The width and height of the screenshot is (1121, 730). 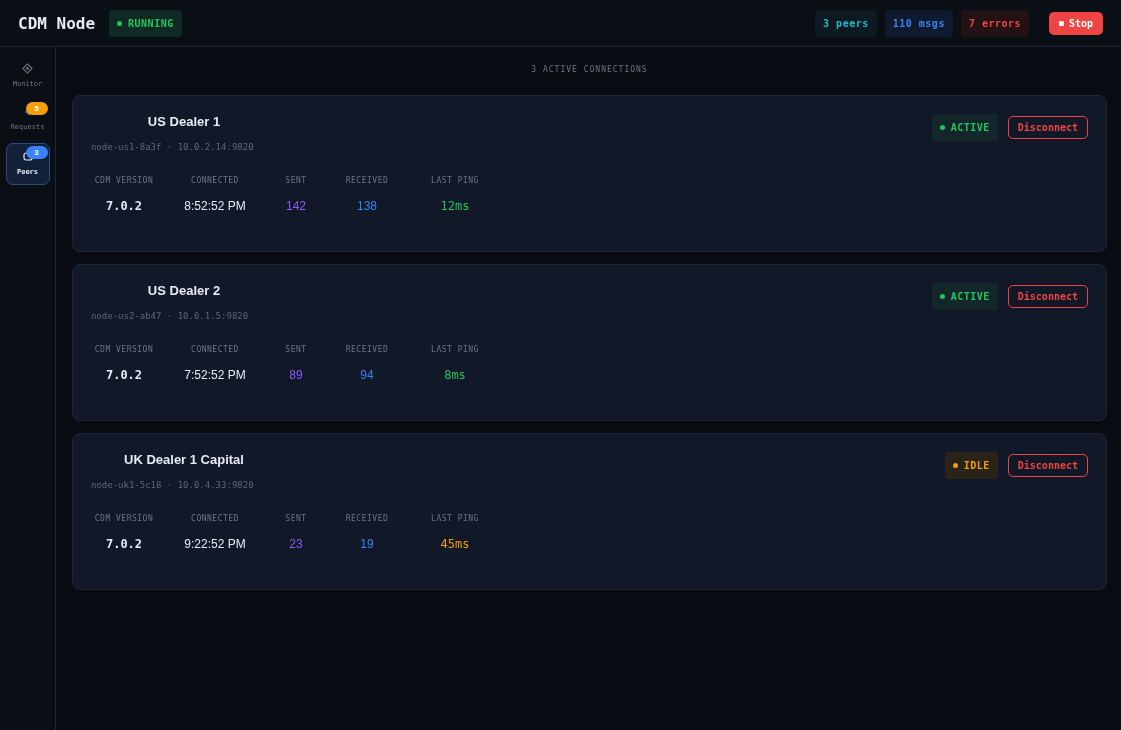 I want to click on sent-count: 89, so click(x=296, y=375).